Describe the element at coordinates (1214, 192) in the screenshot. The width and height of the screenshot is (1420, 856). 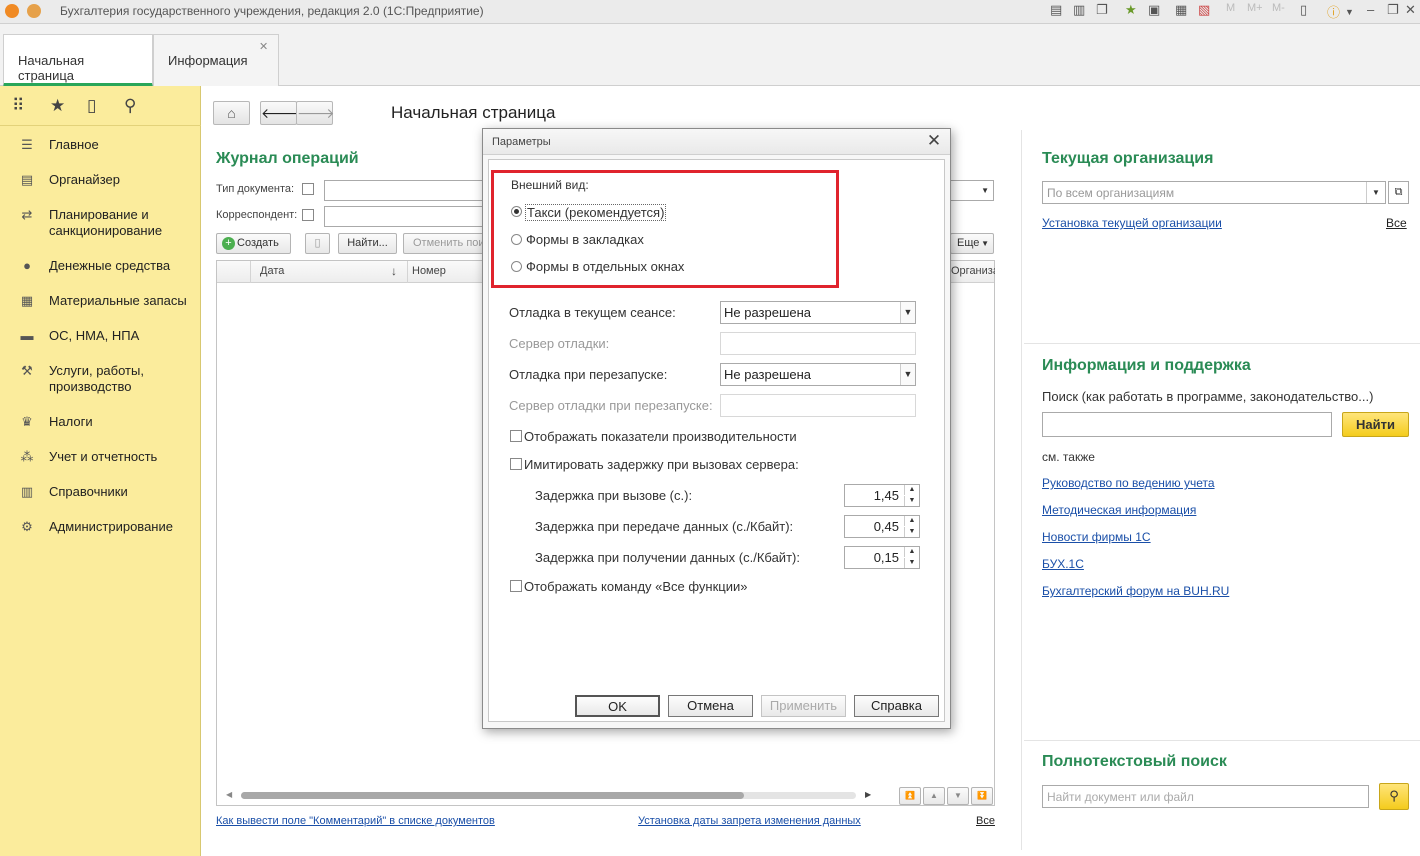
I see `current-org-field: По всем организациям ▼` at that location.